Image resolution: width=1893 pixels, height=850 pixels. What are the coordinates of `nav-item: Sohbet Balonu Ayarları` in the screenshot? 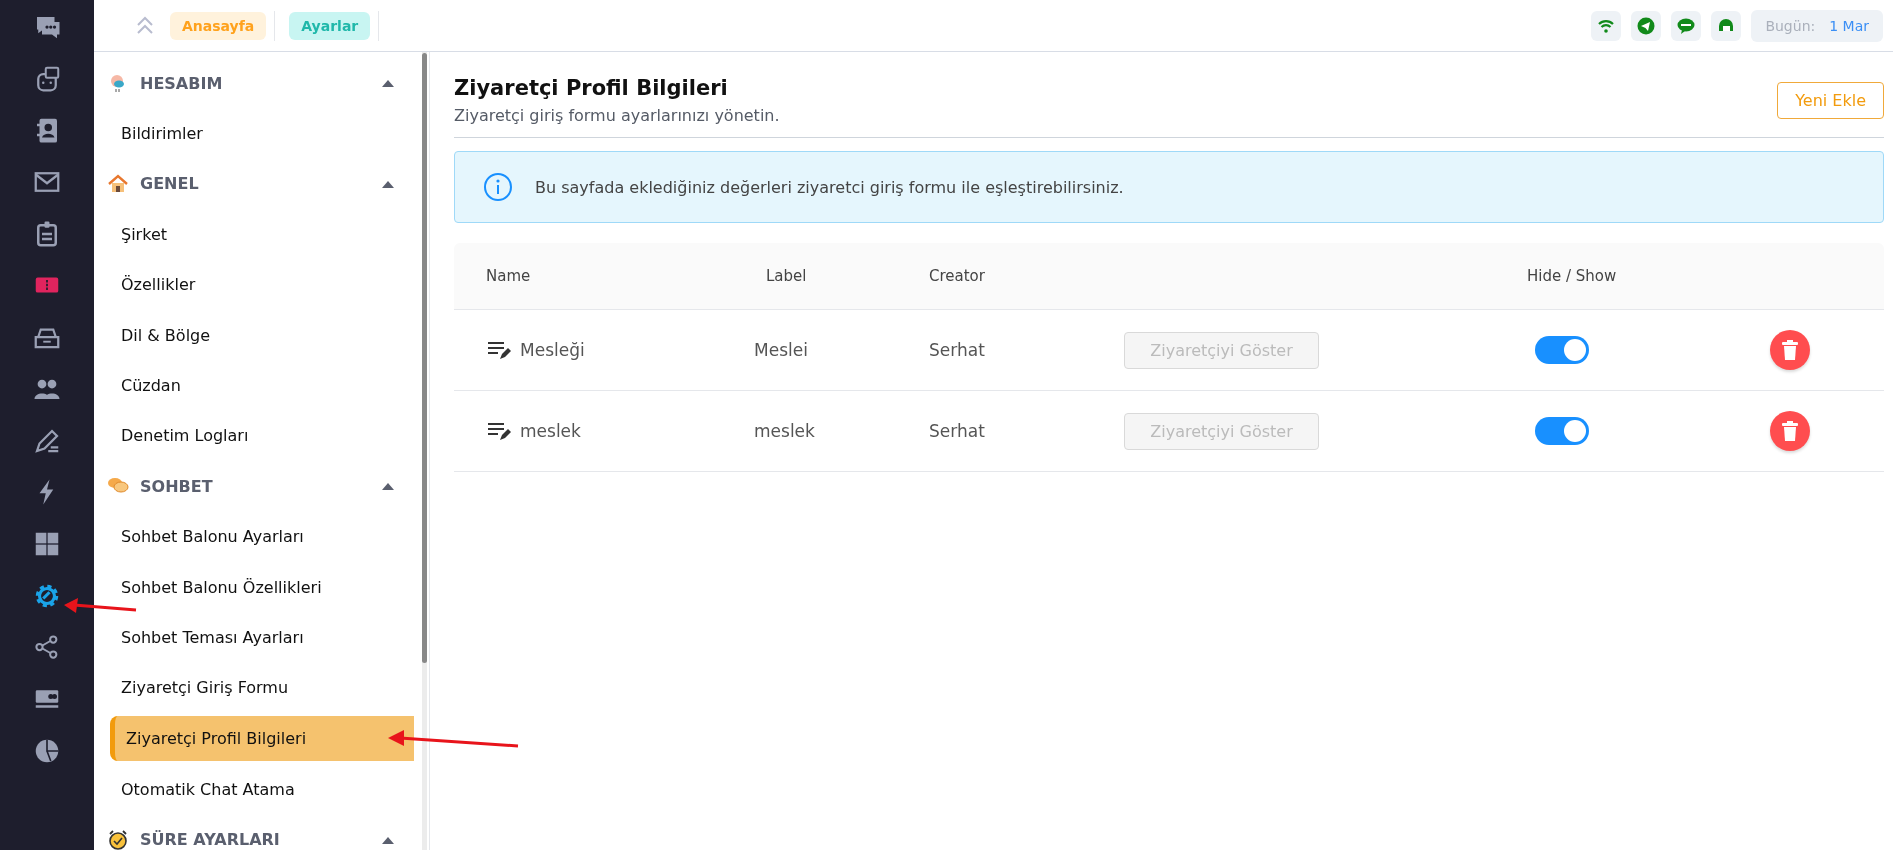 It's located at (254, 536).